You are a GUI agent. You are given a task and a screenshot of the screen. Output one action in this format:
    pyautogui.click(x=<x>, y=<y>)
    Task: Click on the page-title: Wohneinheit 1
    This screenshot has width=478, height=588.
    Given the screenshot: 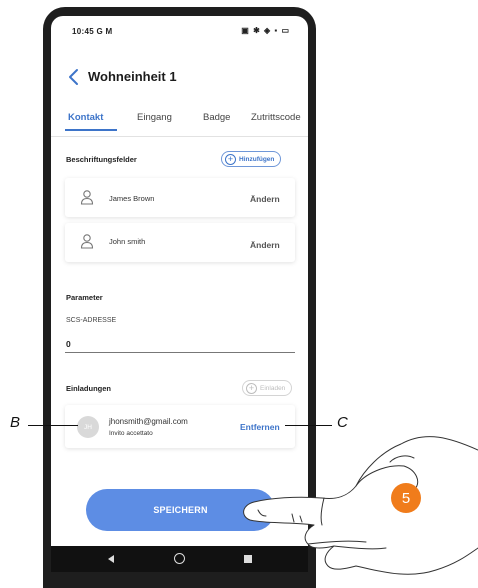 What is the action you would take?
    pyautogui.click(x=132, y=76)
    